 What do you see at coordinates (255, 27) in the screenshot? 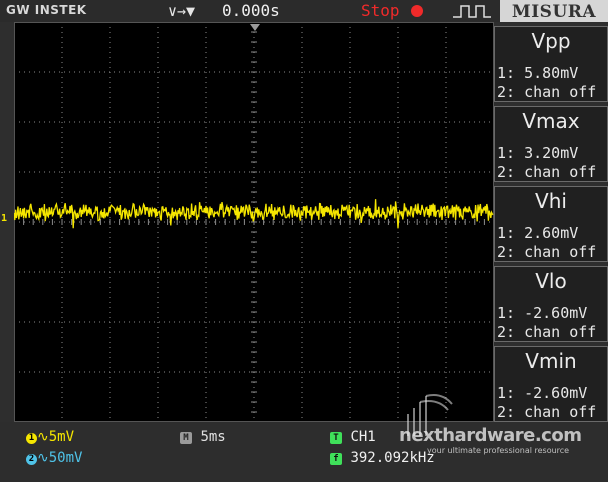
I see `trigger-position-marker-icon` at bounding box center [255, 27].